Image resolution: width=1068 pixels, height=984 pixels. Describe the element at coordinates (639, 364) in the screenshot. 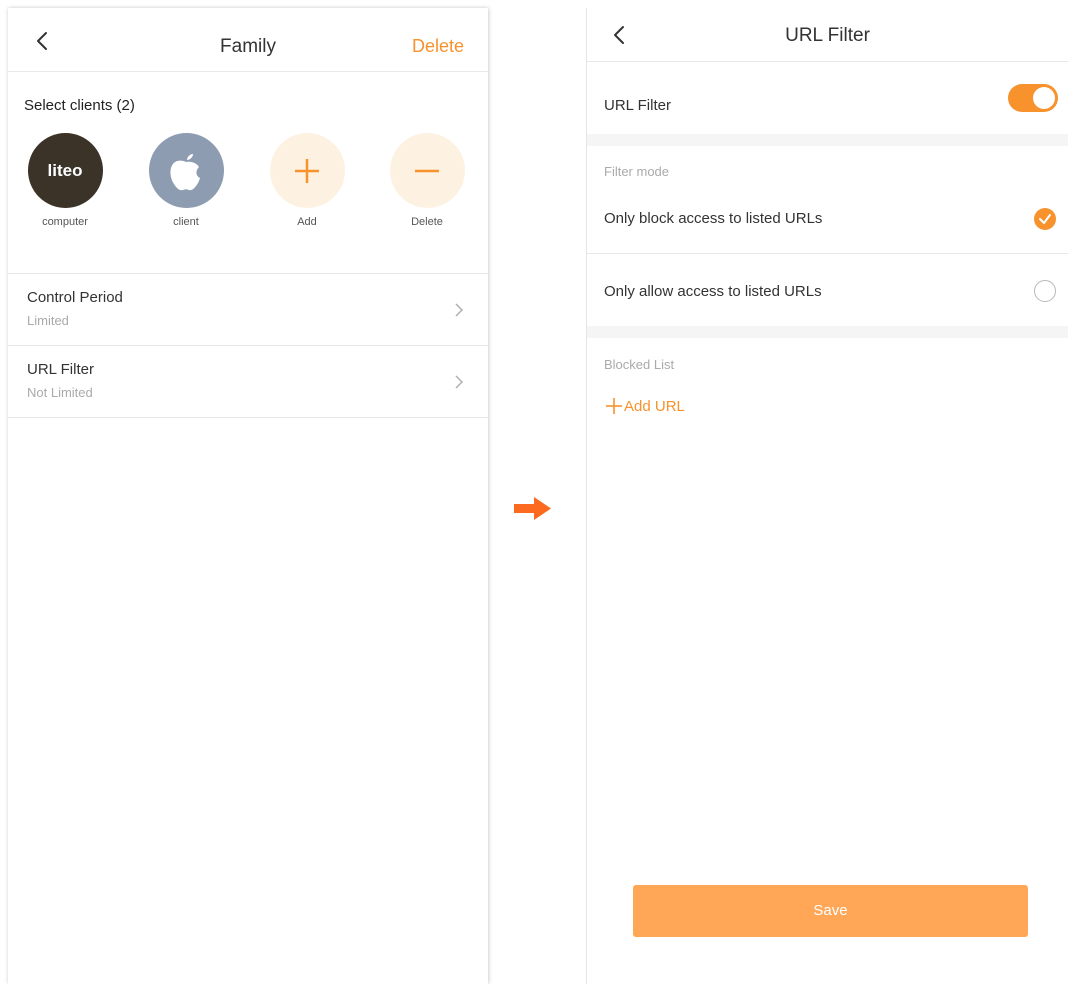

I see `blocked-list-label: Blocked List` at that location.